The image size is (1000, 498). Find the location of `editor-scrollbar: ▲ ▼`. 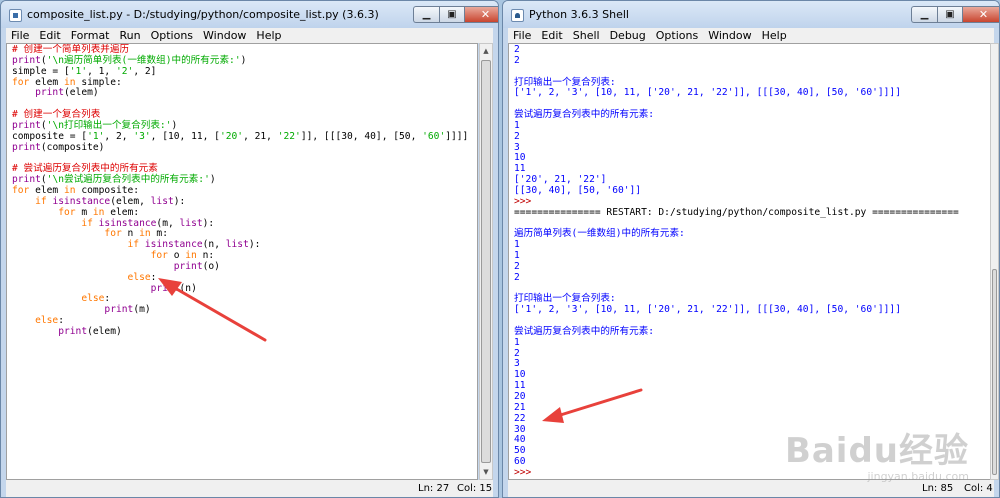

editor-scrollbar: ▲ ▼ is located at coordinates (486, 261).